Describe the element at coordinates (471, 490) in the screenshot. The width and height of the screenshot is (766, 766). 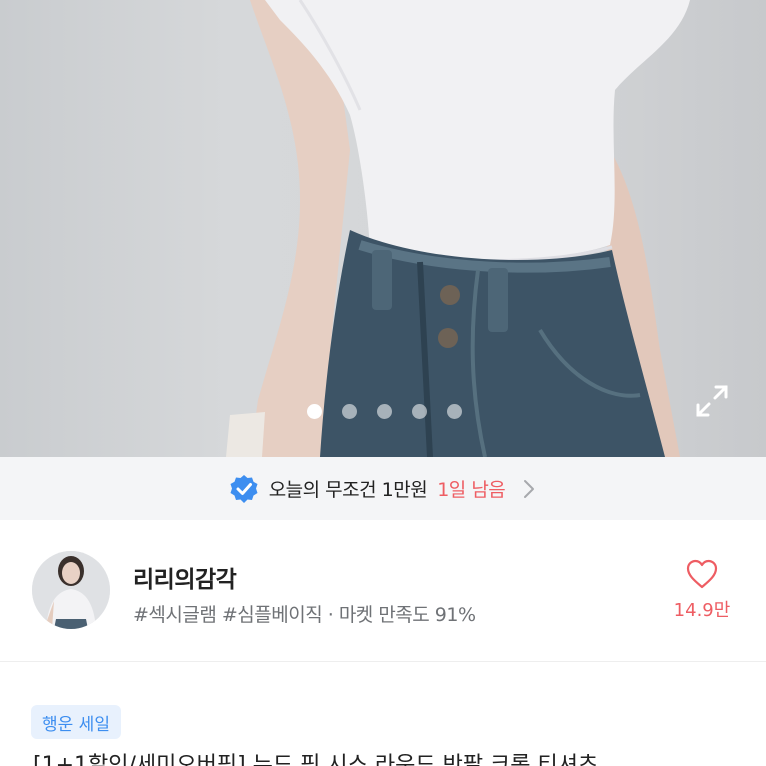
I see `promo-remaining: 1일 남음` at that location.